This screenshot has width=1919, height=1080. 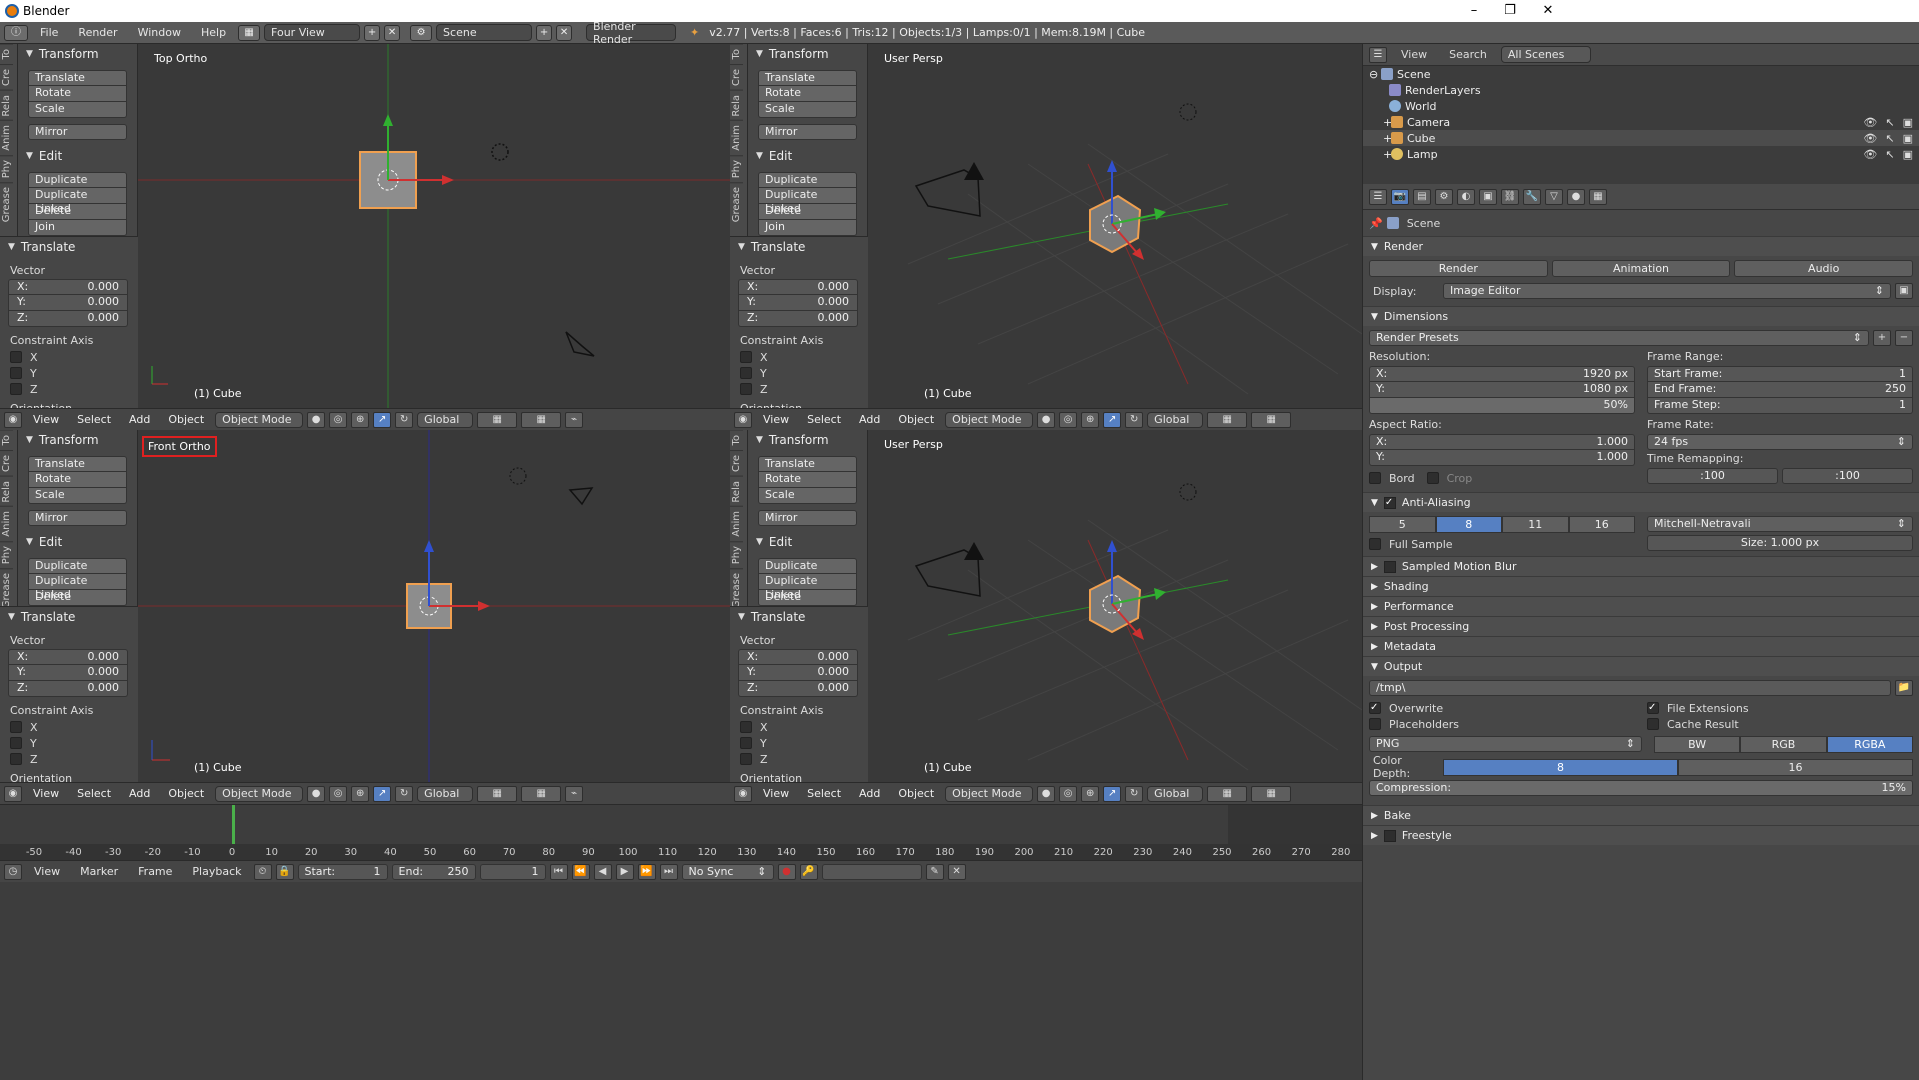 What do you see at coordinates (382, 793) in the screenshot?
I see `translate-manipulator-icon: ↗` at bounding box center [382, 793].